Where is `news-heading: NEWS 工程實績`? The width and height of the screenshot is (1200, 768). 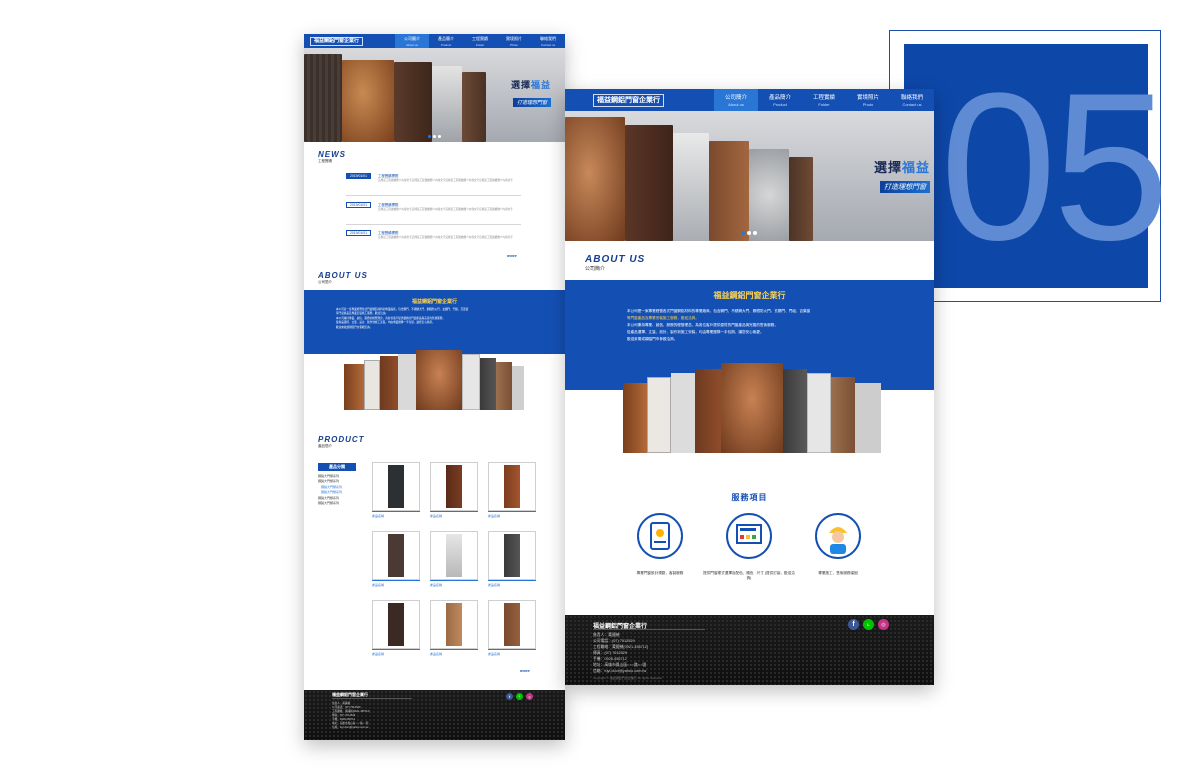 news-heading: NEWS 工程實績 is located at coordinates (332, 156).